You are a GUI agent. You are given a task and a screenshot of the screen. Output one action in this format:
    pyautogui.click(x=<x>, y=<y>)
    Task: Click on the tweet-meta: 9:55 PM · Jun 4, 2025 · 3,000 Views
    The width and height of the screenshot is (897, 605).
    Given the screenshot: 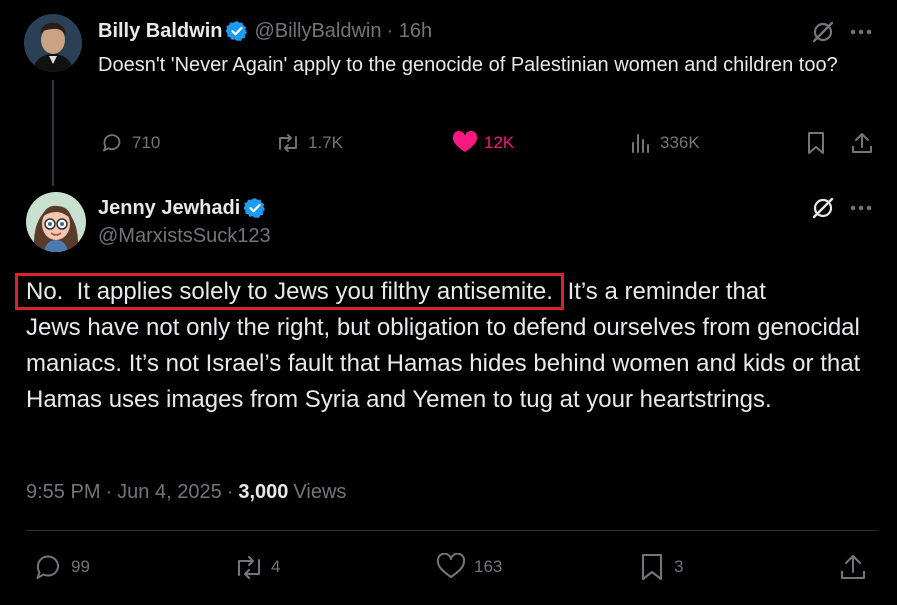 What is the action you would take?
    pyautogui.click(x=186, y=492)
    